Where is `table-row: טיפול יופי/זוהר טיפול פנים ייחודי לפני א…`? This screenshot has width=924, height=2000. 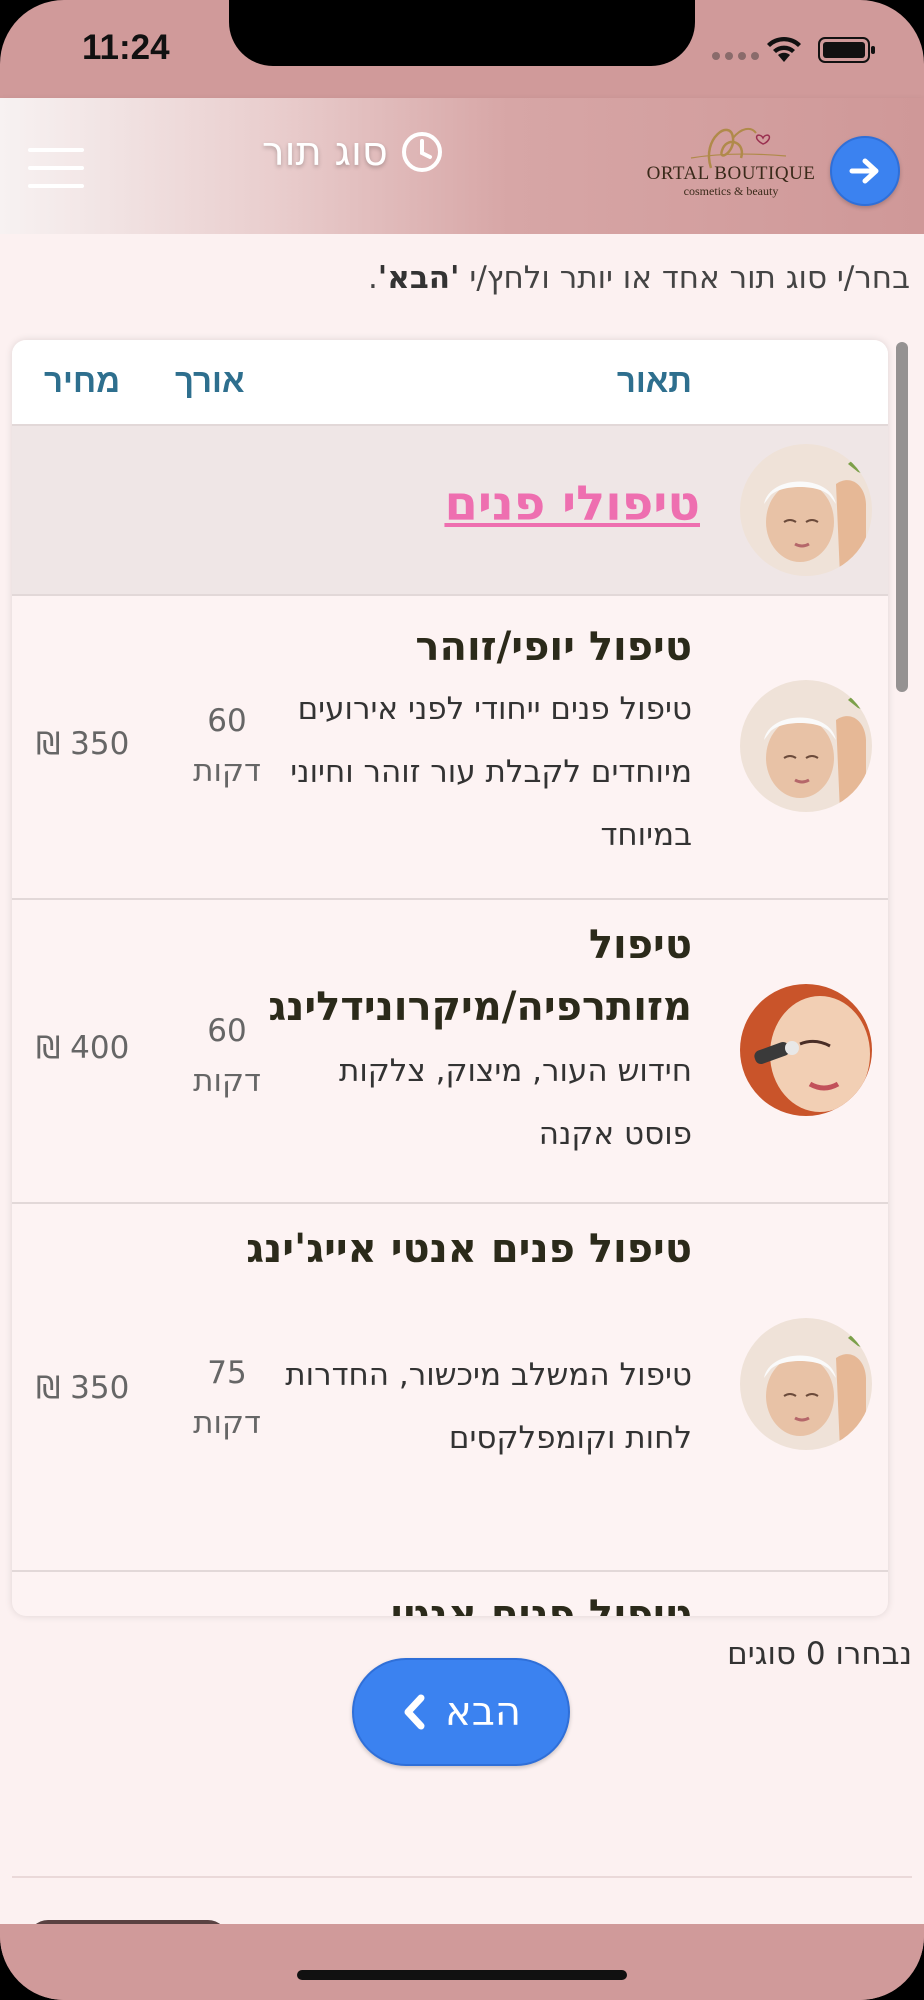 table-row: טיפול יופי/זוהר טיפול פנים ייחודי לפני א… is located at coordinates (450, 748).